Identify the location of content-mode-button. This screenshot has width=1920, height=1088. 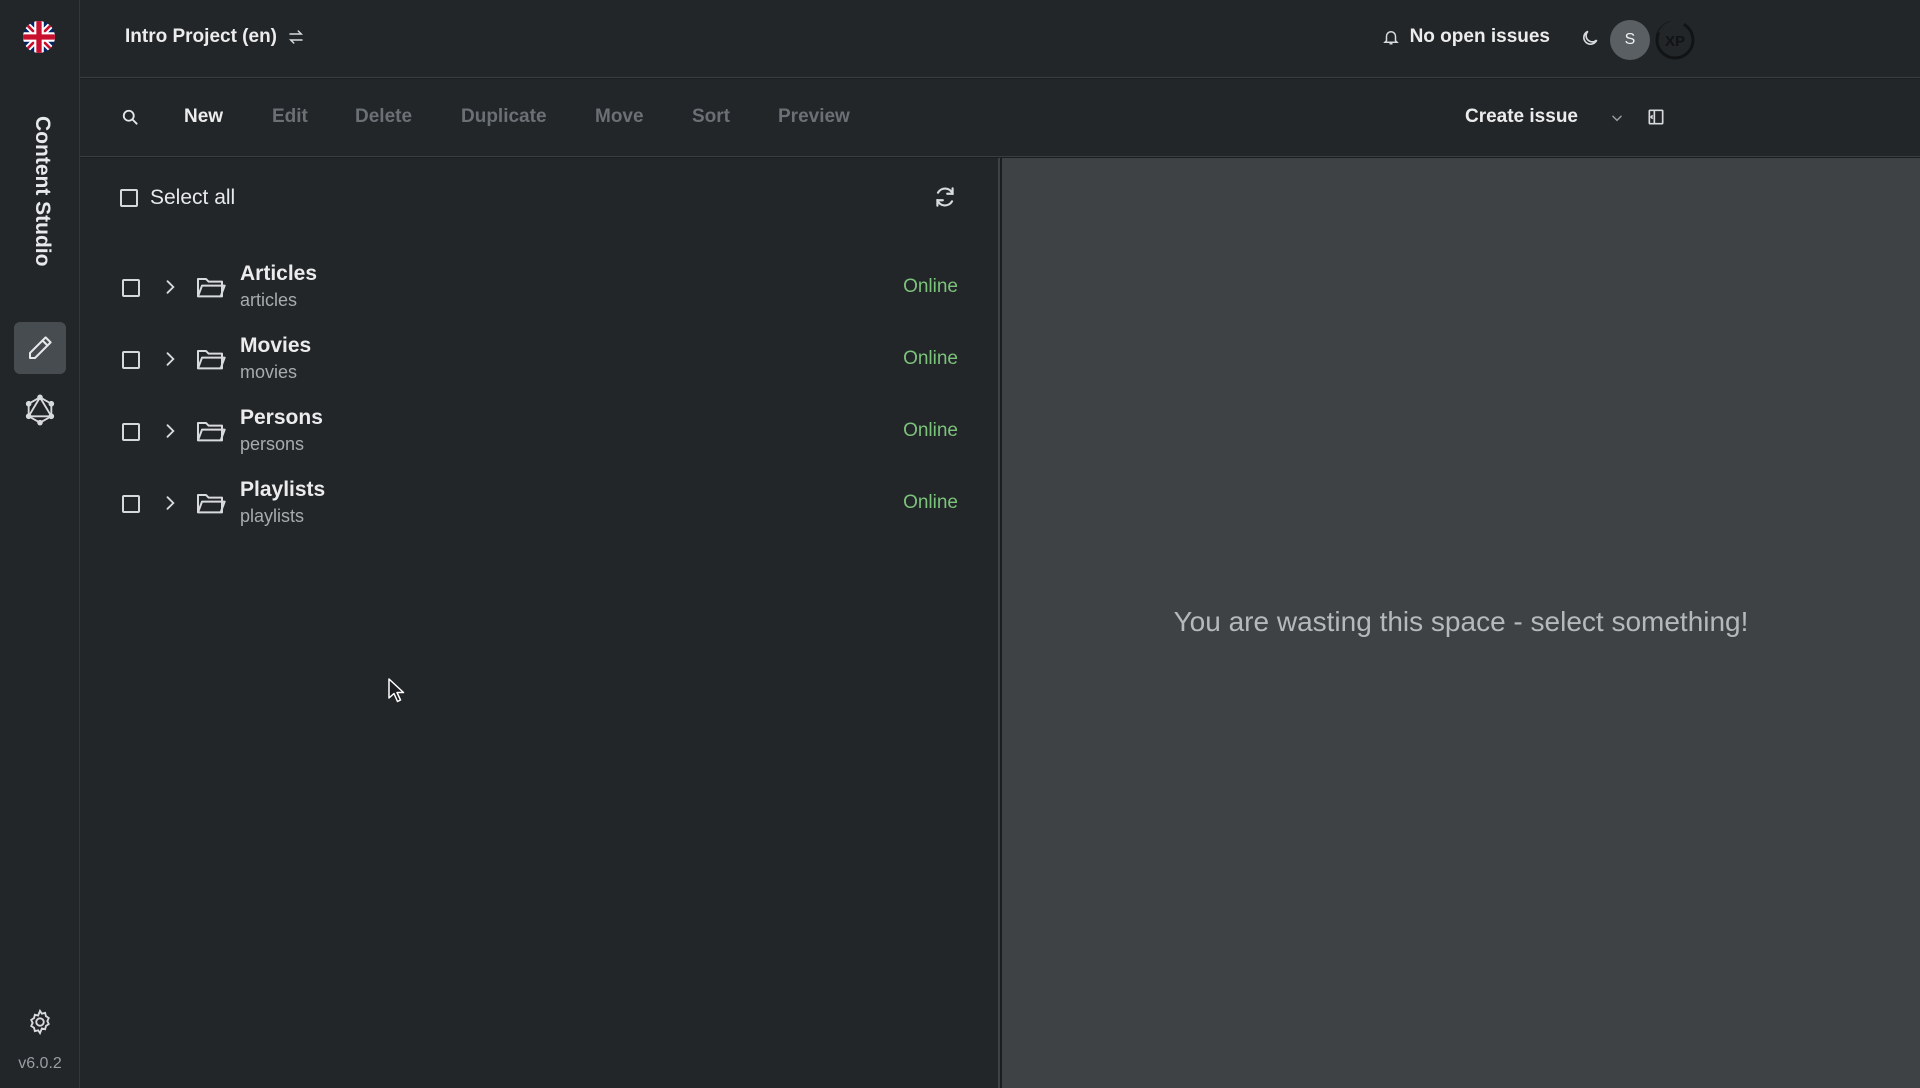
(40, 348).